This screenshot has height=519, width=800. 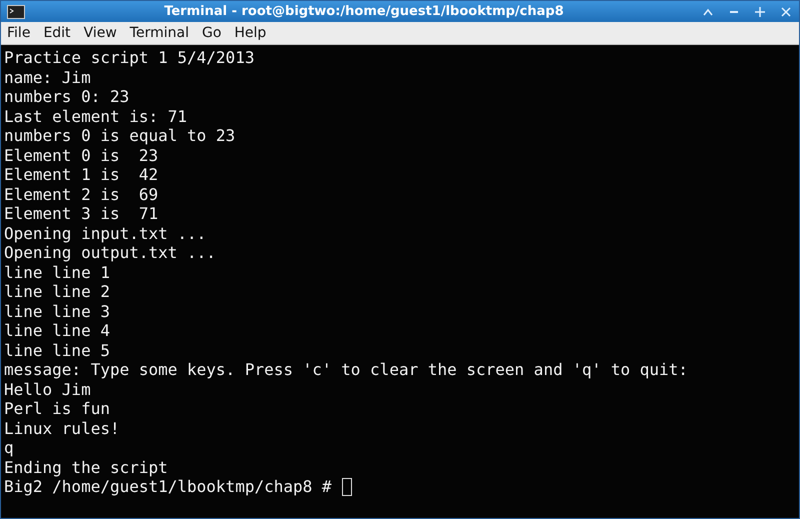 I want to click on shade-icon, so click(x=708, y=12).